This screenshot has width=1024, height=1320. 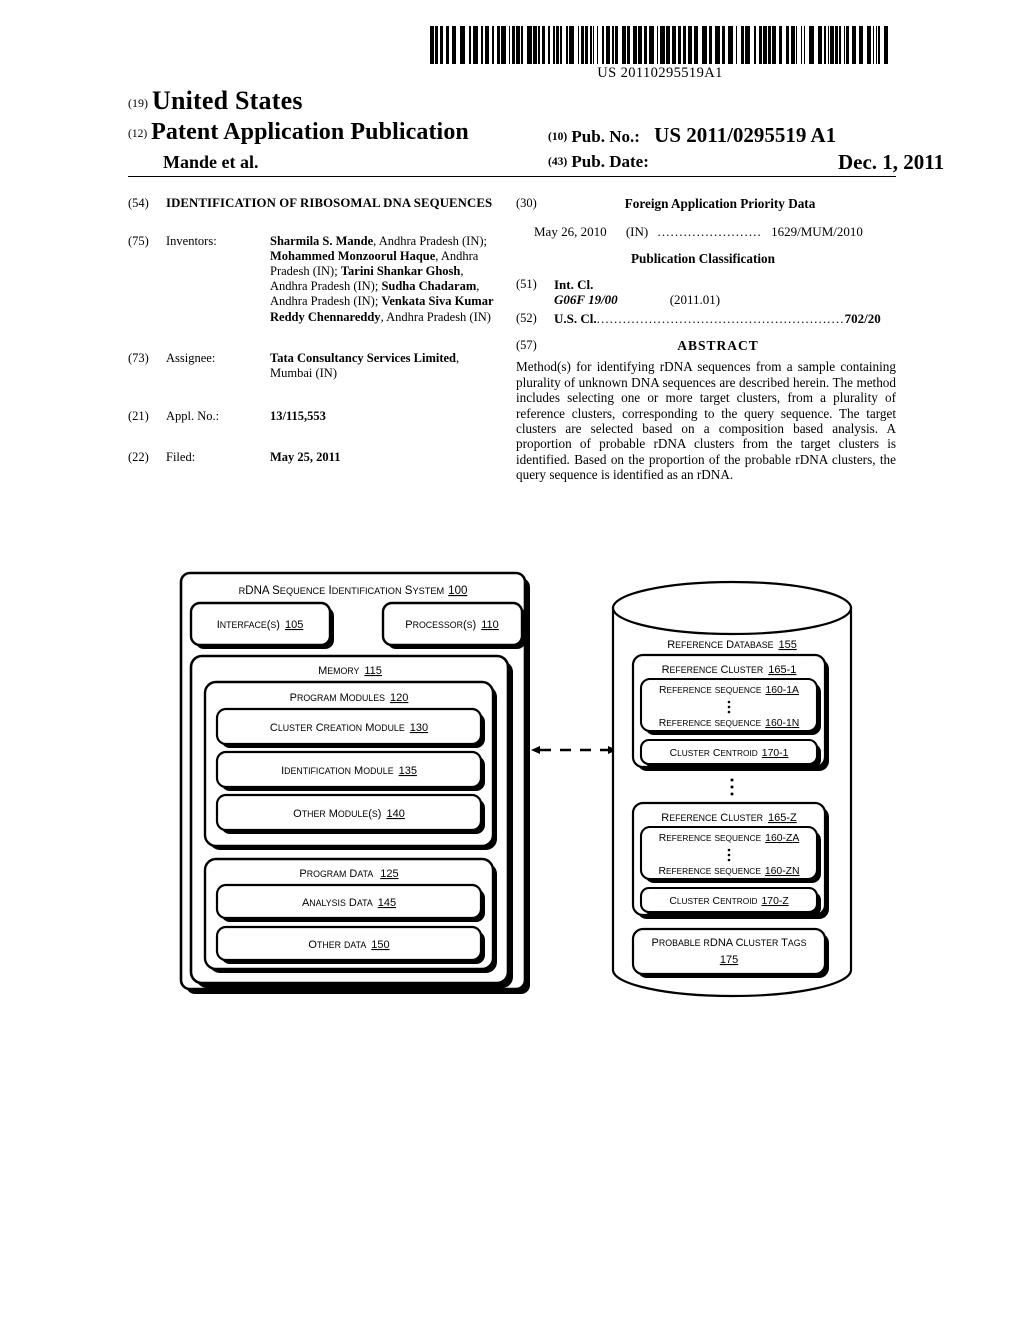 I want to click on other-modules-label: OTHER MODULE(S) 140, so click(x=349, y=814).